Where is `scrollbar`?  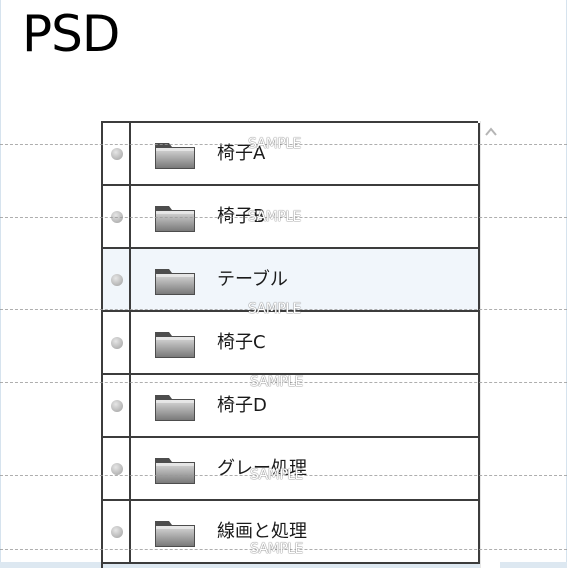 scrollbar is located at coordinates (490, 344).